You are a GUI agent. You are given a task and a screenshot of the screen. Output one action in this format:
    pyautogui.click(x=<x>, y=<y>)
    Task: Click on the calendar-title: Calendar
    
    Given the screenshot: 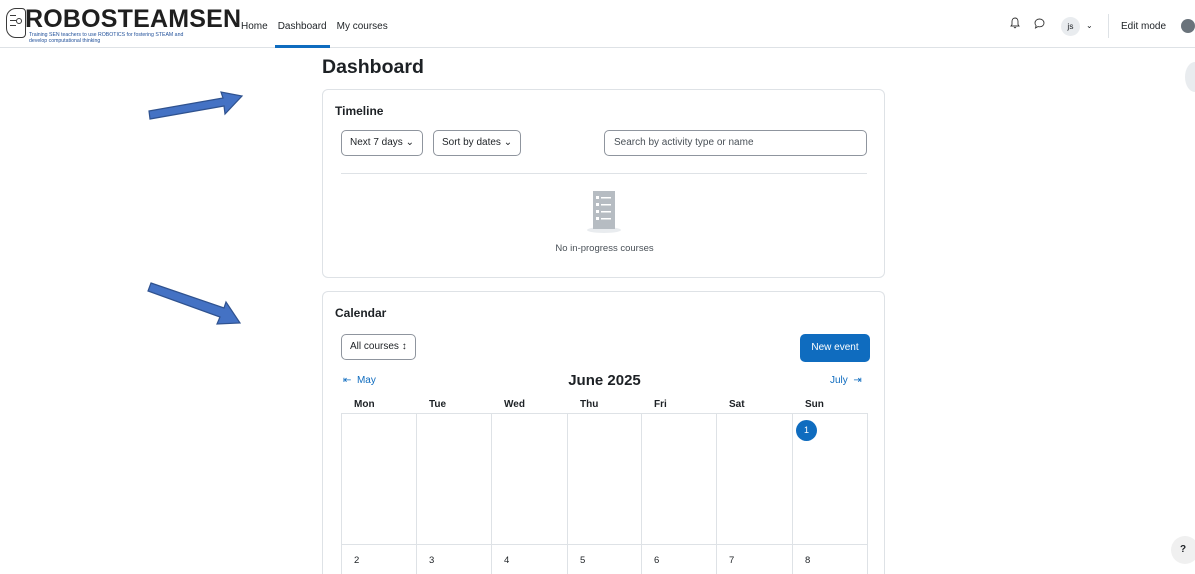 What is the action you would take?
    pyautogui.click(x=361, y=313)
    